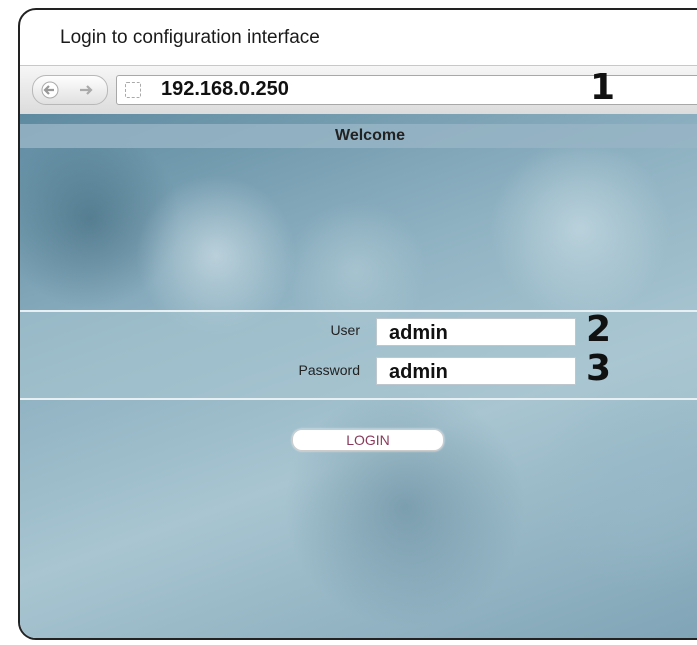 Image resolution: width=697 pixels, height=645 pixels. I want to click on nav-buttons, so click(70, 90).